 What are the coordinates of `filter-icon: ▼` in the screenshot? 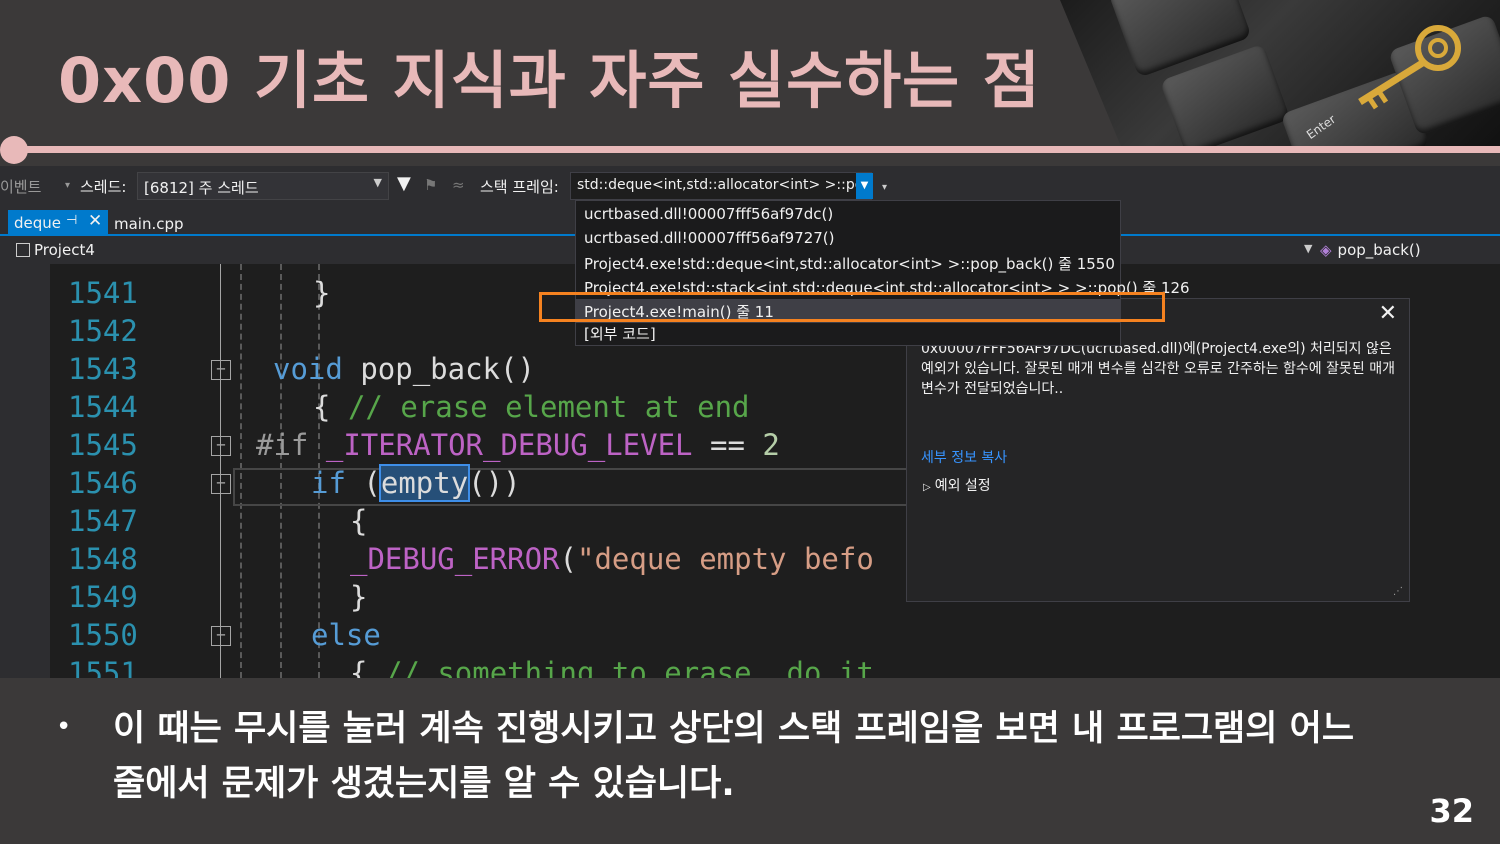 It's located at (404, 183).